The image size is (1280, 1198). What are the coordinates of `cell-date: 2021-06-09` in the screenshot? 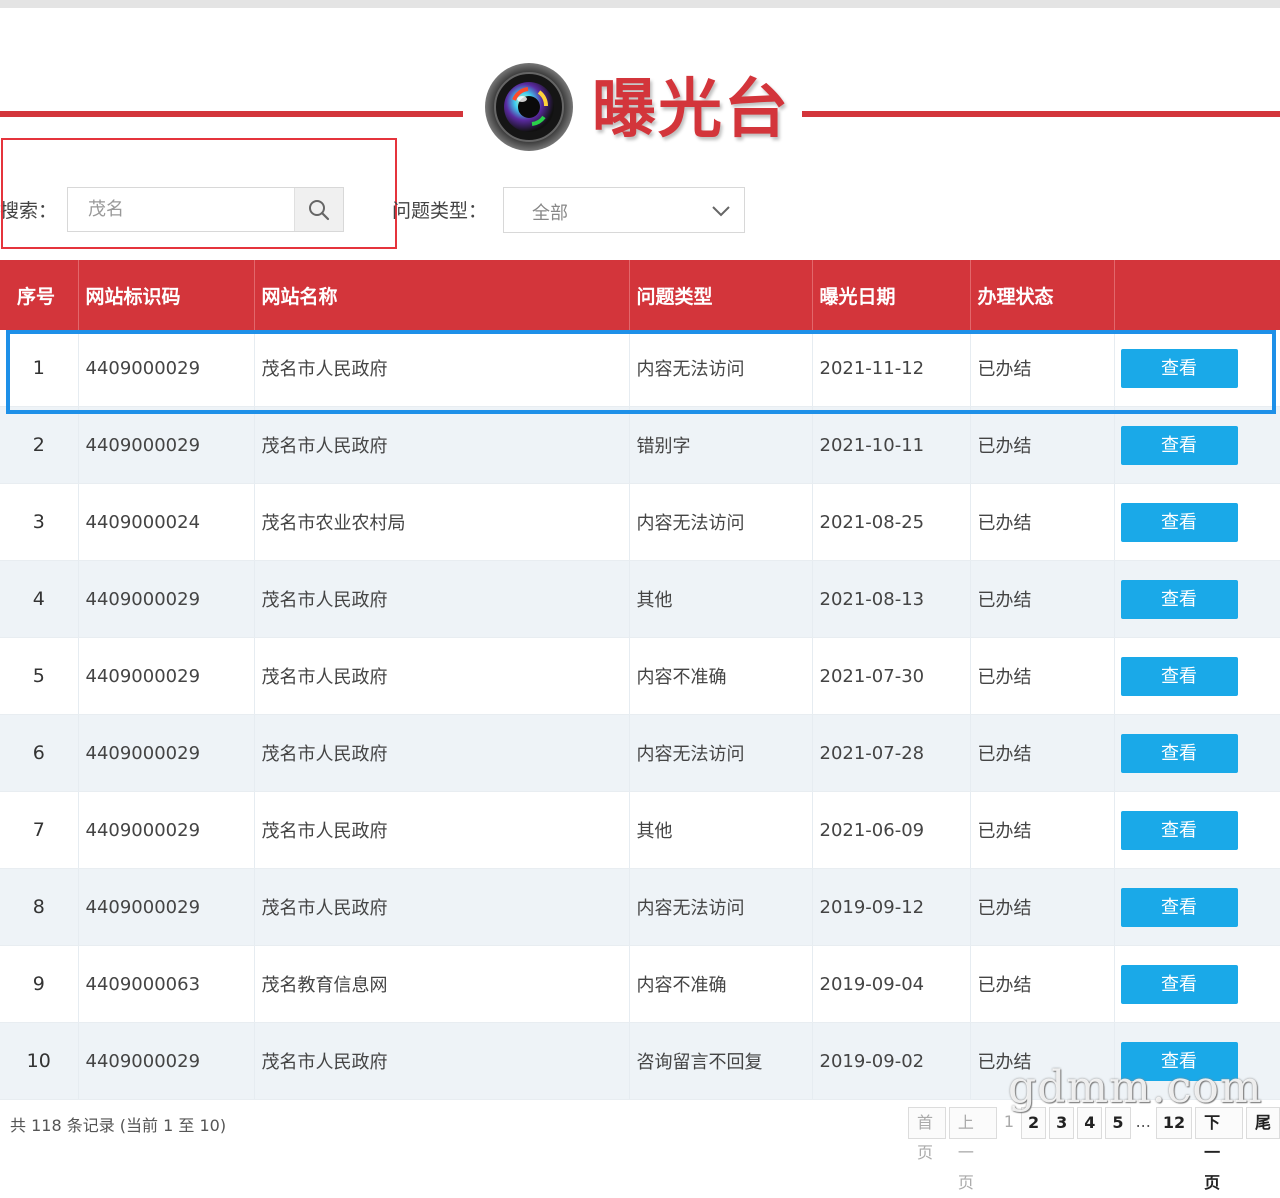 It's located at (890, 830).